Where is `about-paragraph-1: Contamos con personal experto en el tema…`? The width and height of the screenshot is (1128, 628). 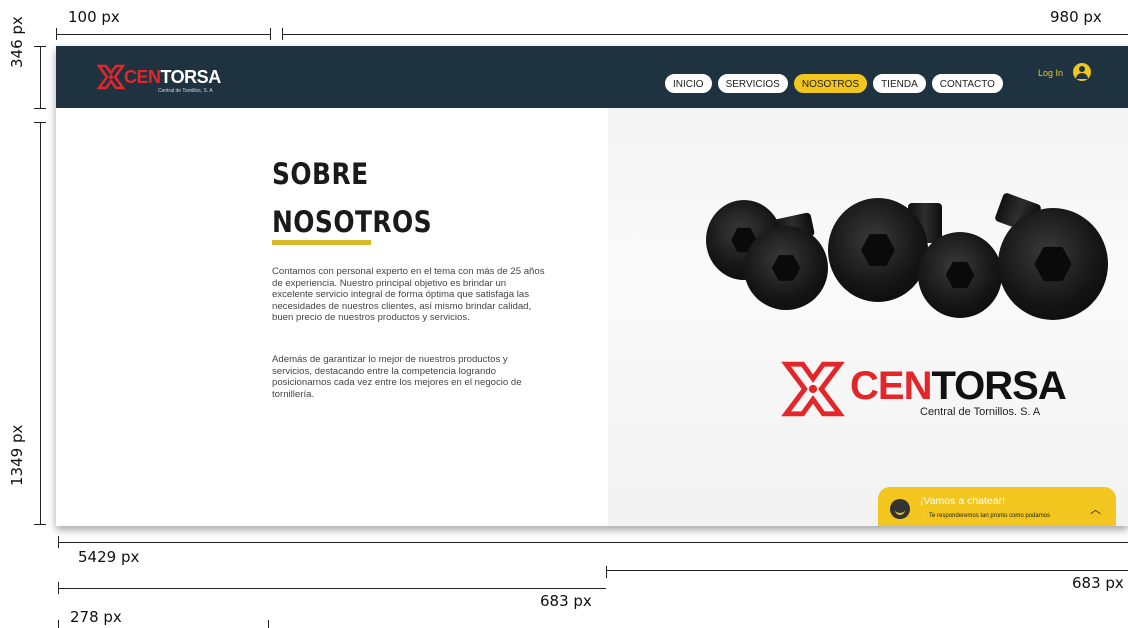 about-paragraph-1: Contamos con personal experto en el tema… is located at coordinates (408, 295).